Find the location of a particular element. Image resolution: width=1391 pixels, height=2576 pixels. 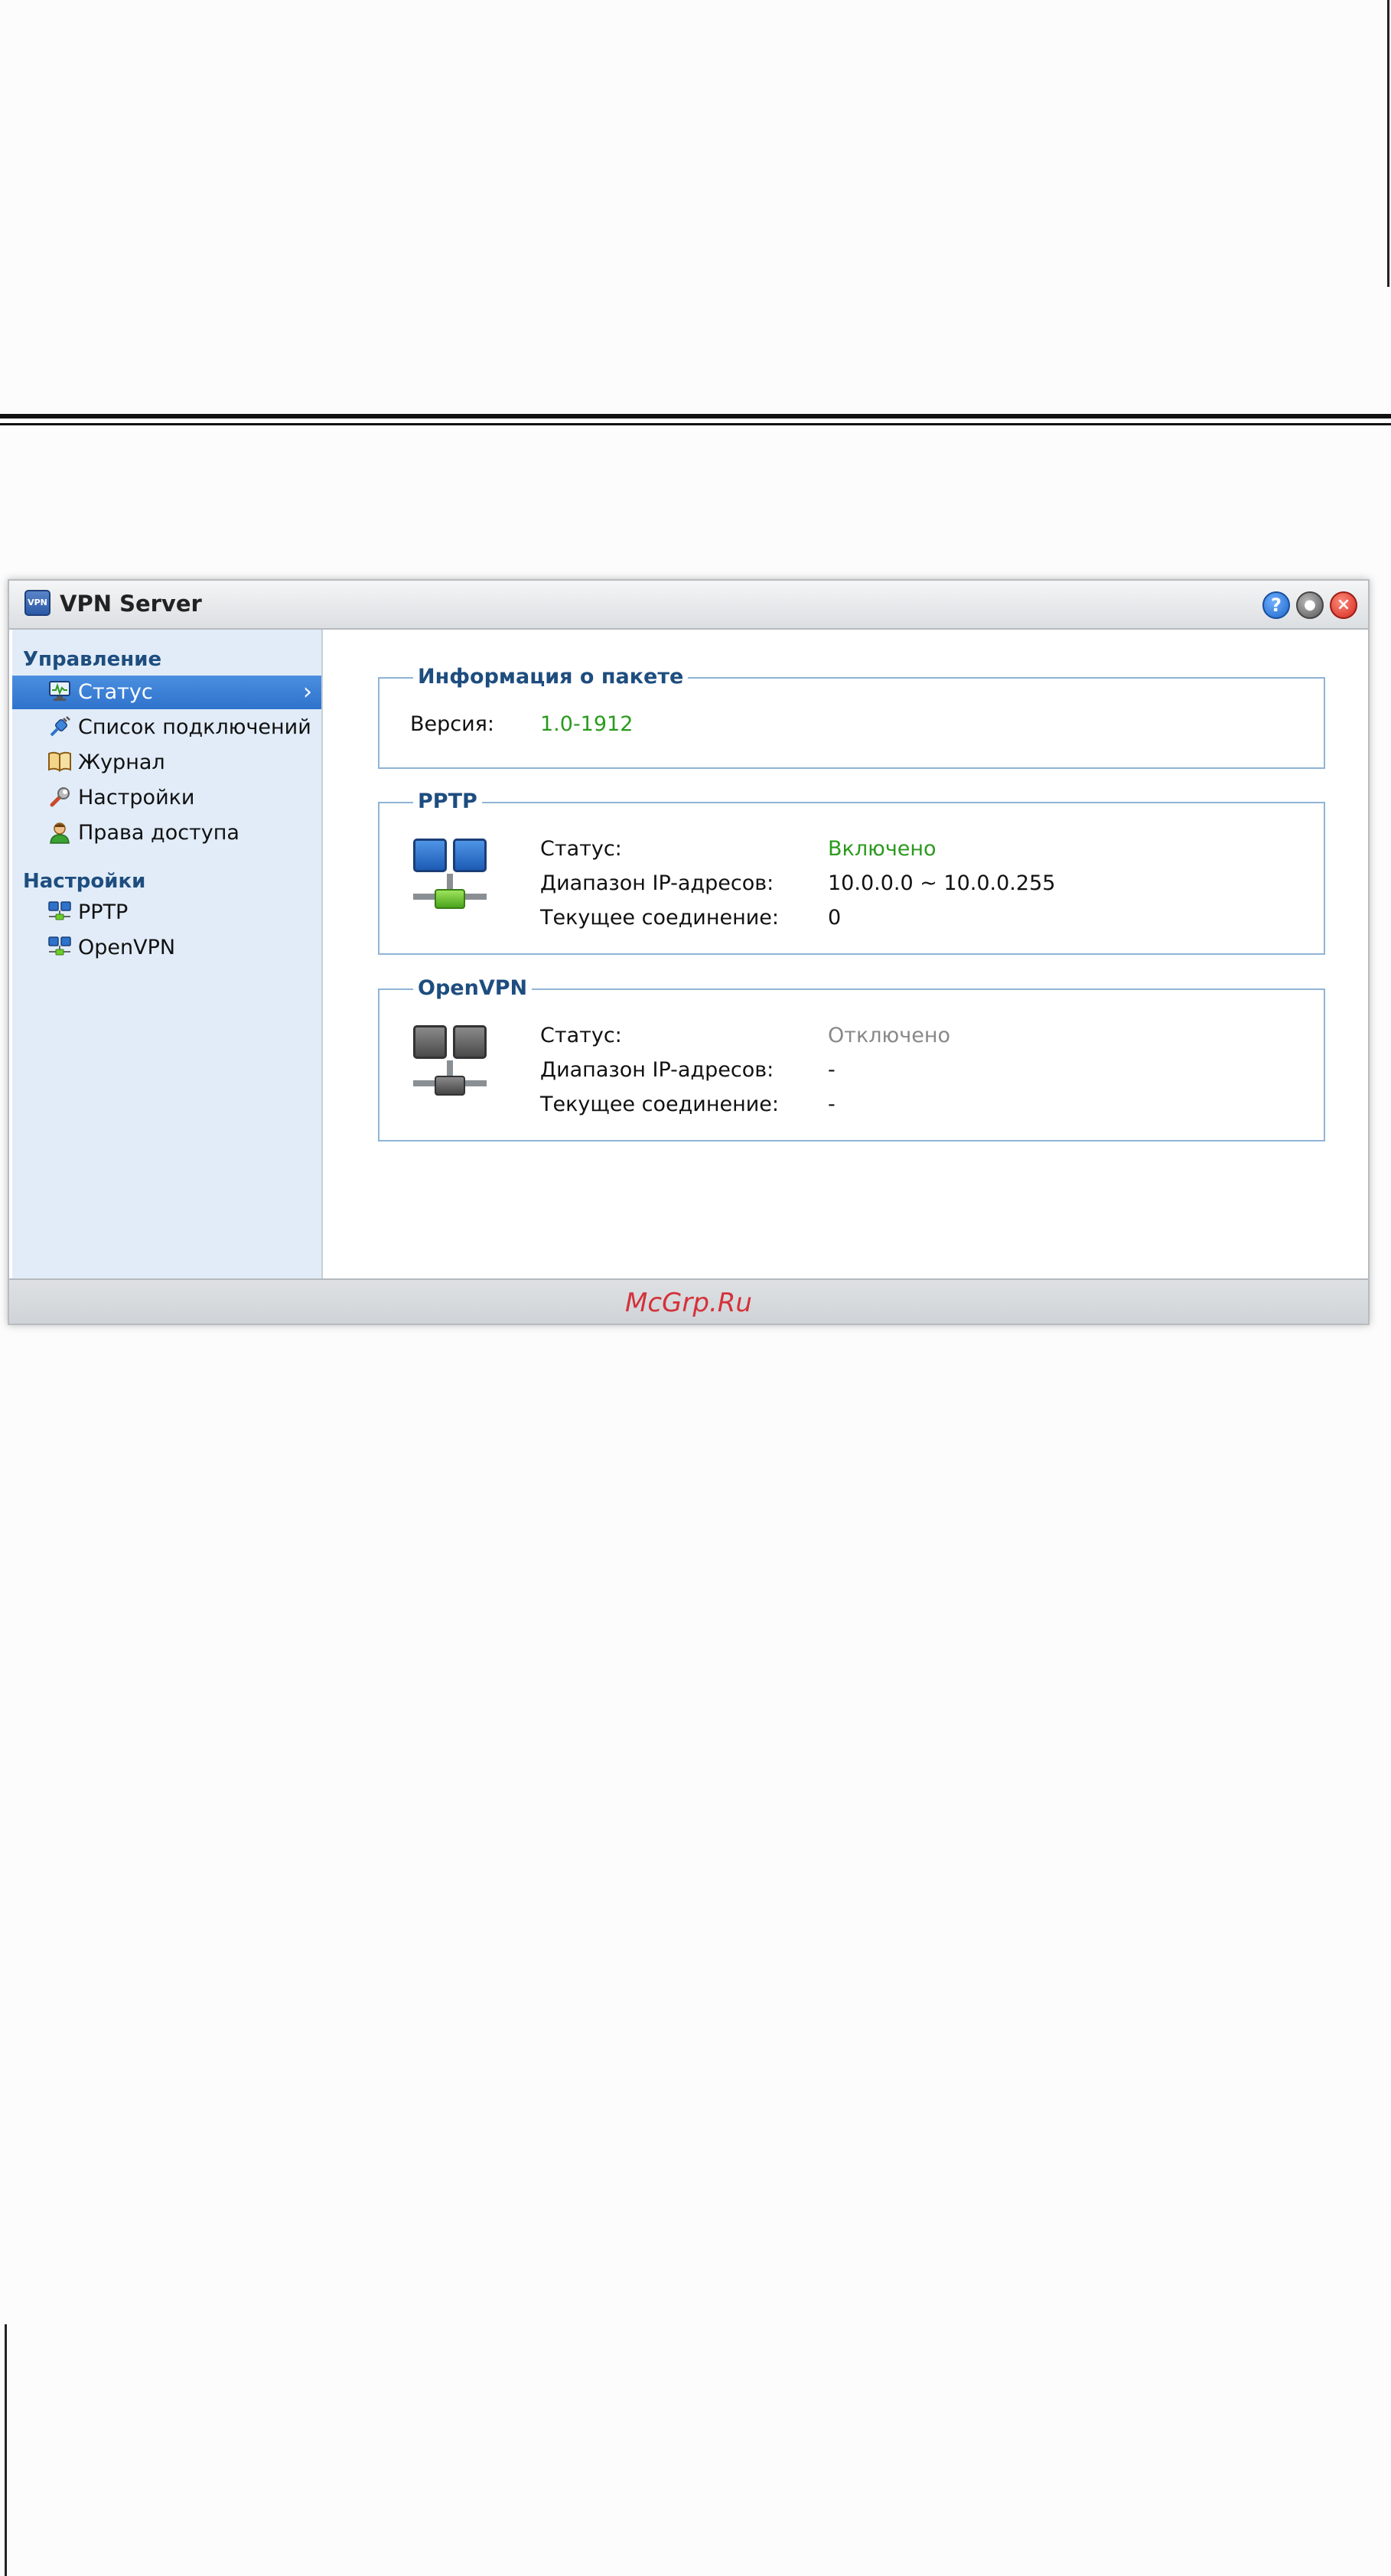

sidebar-item-openvpn: OpenVPN is located at coordinates (166, 948).